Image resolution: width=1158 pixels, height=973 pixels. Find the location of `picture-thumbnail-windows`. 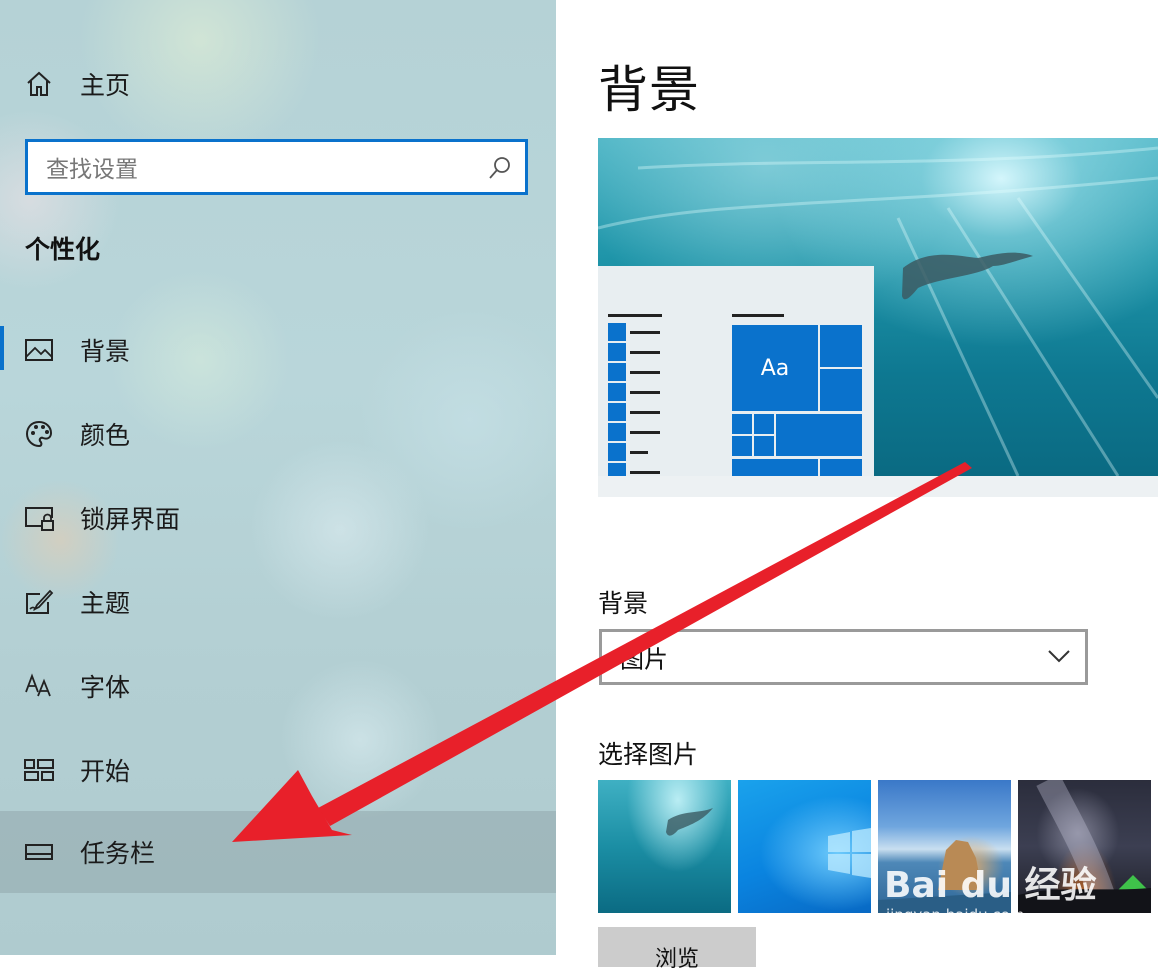

picture-thumbnail-windows is located at coordinates (804, 846).